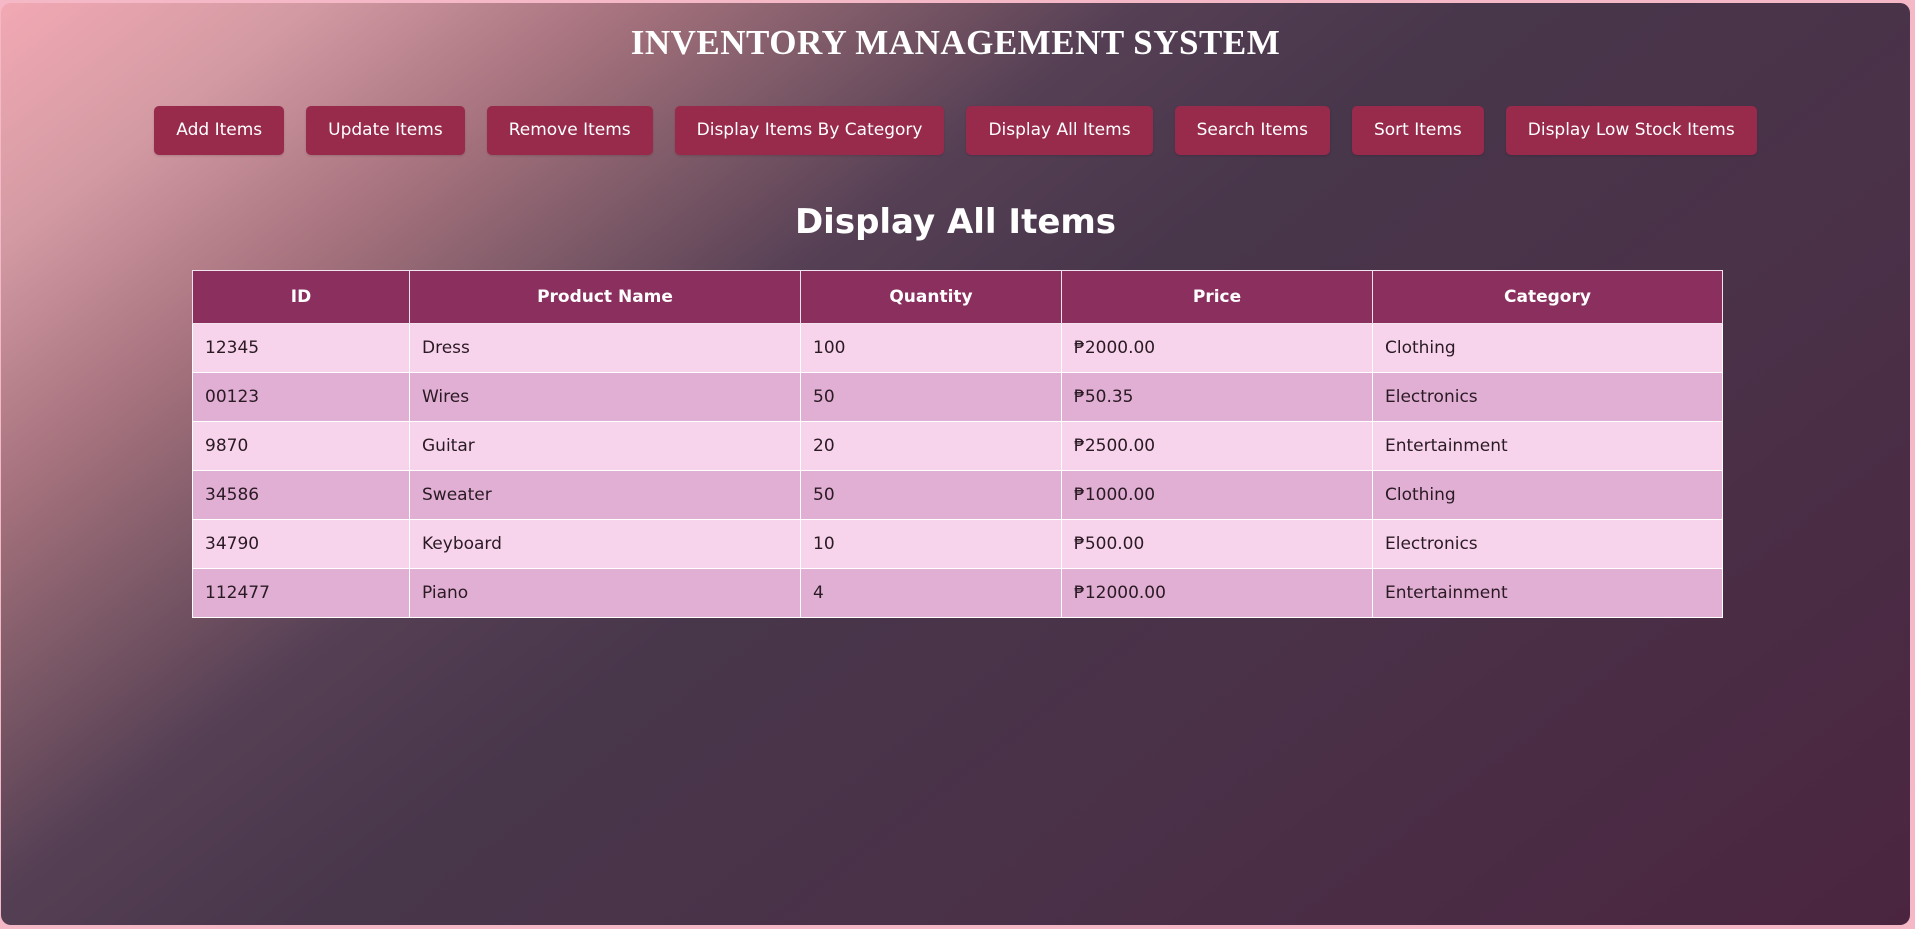 The width and height of the screenshot is (1915, 929). What do you see at coordinates (1217, 544) in the screenshot?
I see `cell-price: ₱500.00` at bounding box center [1217, 544].